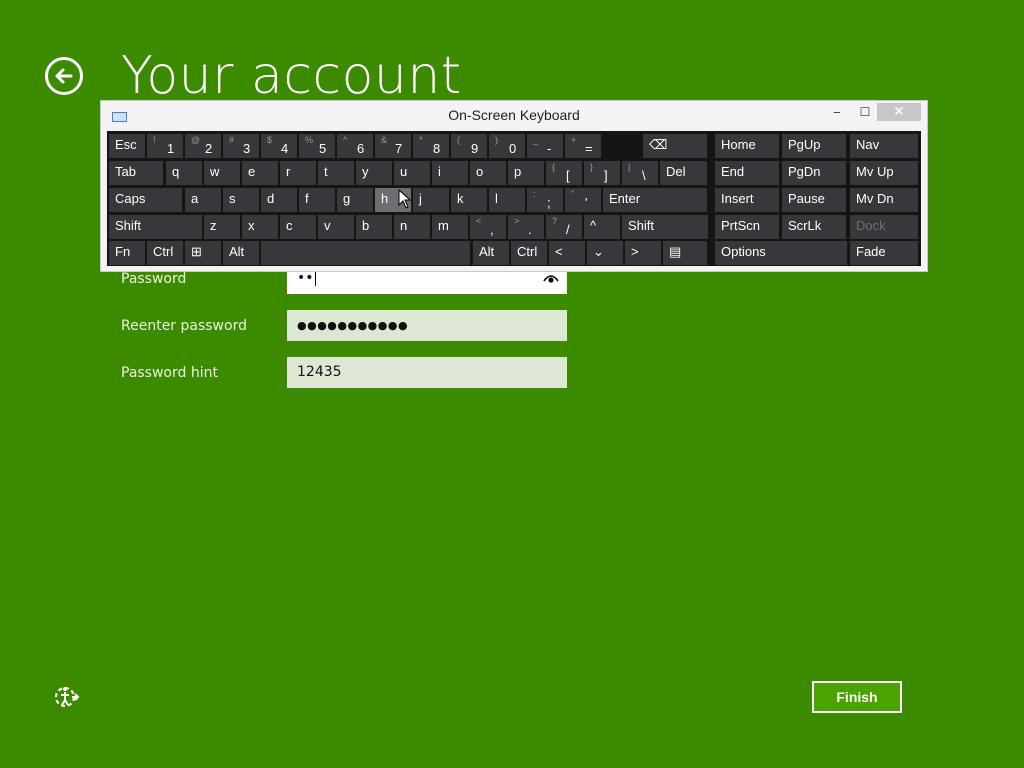 The width and height of the screenshot is (1024, 768). What do you see at coordinates (317, 200) in the screenshot?
I see `key-f: f` at bounding box center [317, 200].